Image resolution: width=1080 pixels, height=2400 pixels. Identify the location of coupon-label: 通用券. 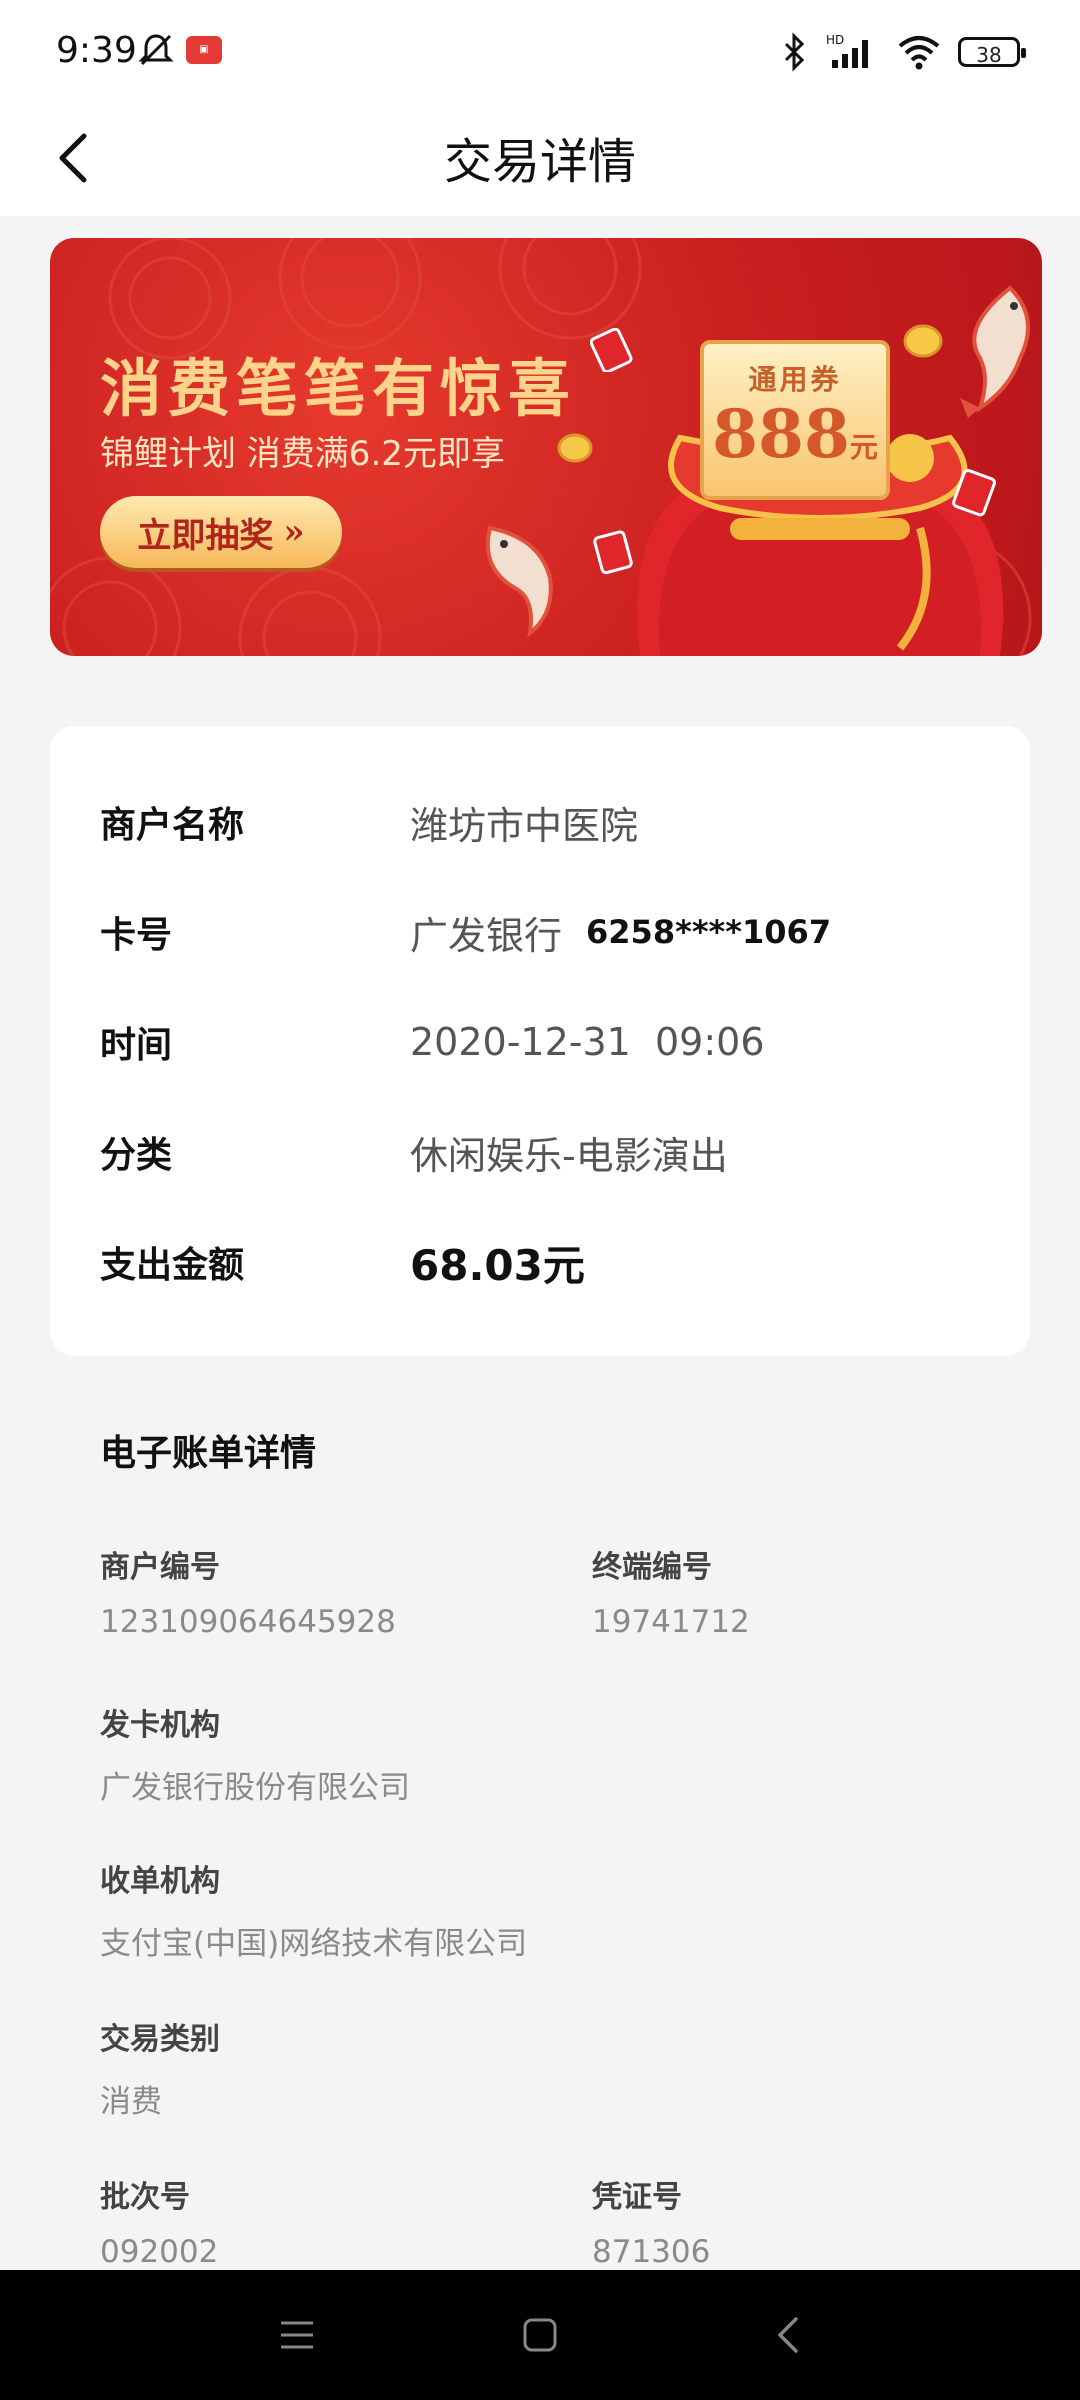
(795, 379).